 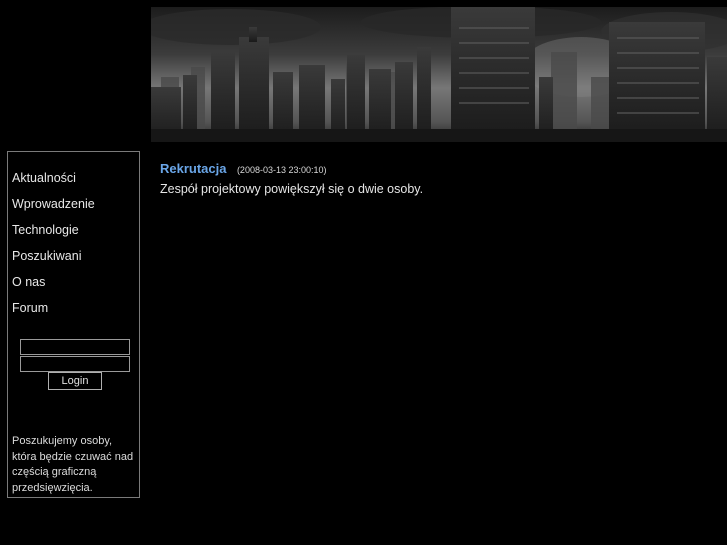 What do you see at coordinates (193, 168) in the screenshot?
I see `post-title-link: Rekrutacja` at bounding box center [193, 168].